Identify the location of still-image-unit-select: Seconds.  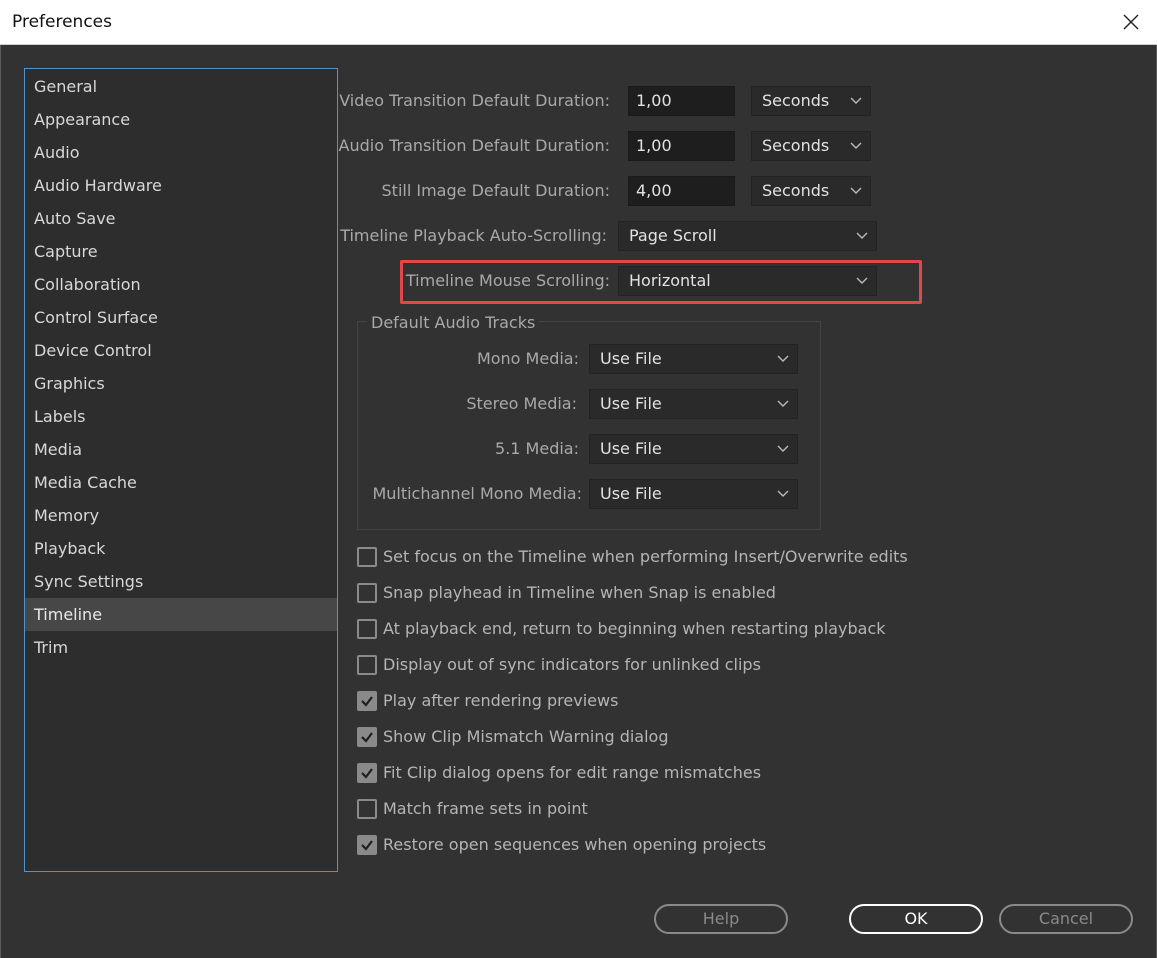
(811, 191).